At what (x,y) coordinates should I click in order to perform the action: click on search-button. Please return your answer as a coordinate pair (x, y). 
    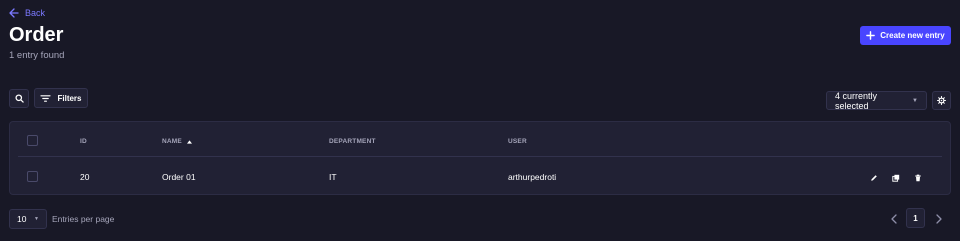
    Looking at the image, I should click on (19, 98).